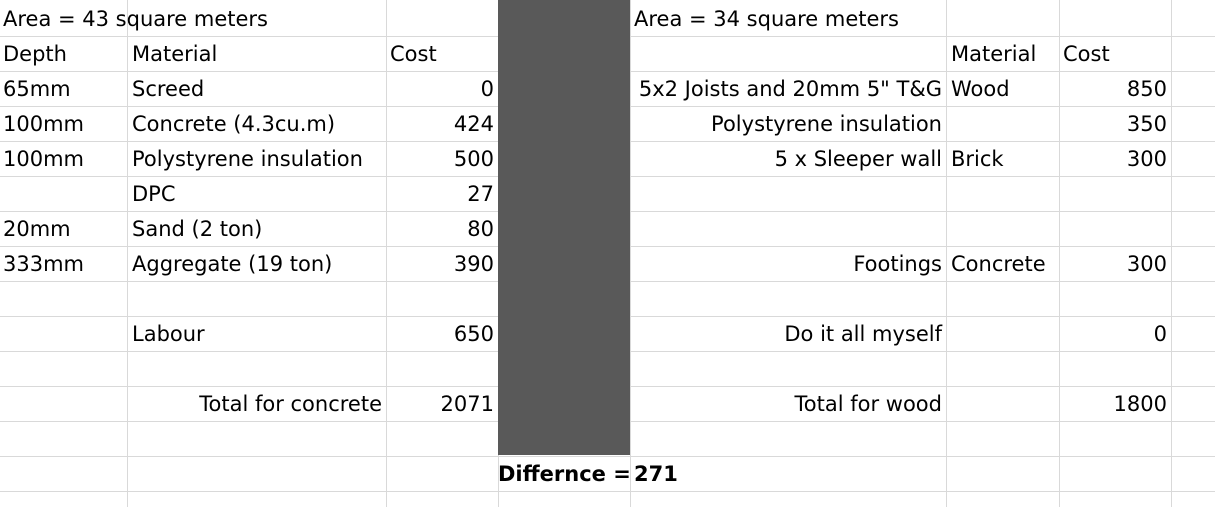  What do you see at coordinates (63, 264) in the screenshot?
I see `left-depth-cell: 333mm` at bounding box center [63, 264].